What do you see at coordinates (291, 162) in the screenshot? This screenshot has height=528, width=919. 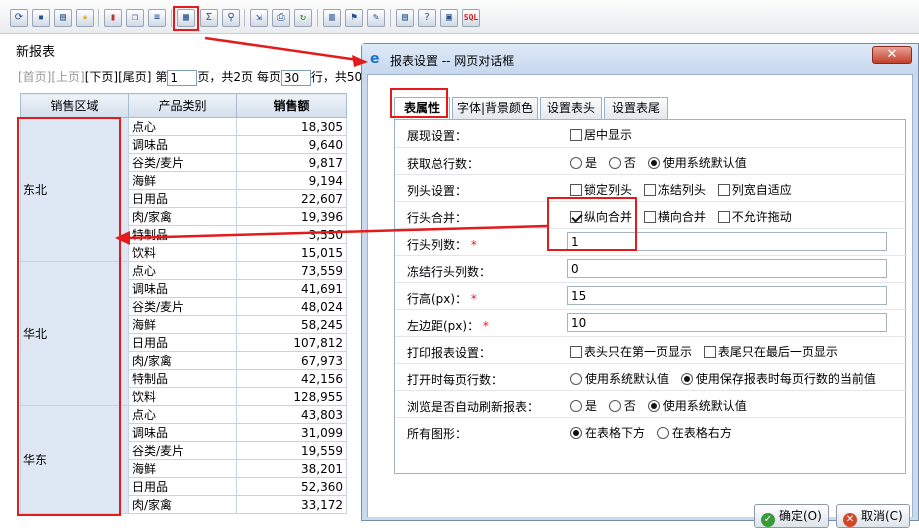 I see `sales-cell: 9,817` at bounding box center [291, 162].